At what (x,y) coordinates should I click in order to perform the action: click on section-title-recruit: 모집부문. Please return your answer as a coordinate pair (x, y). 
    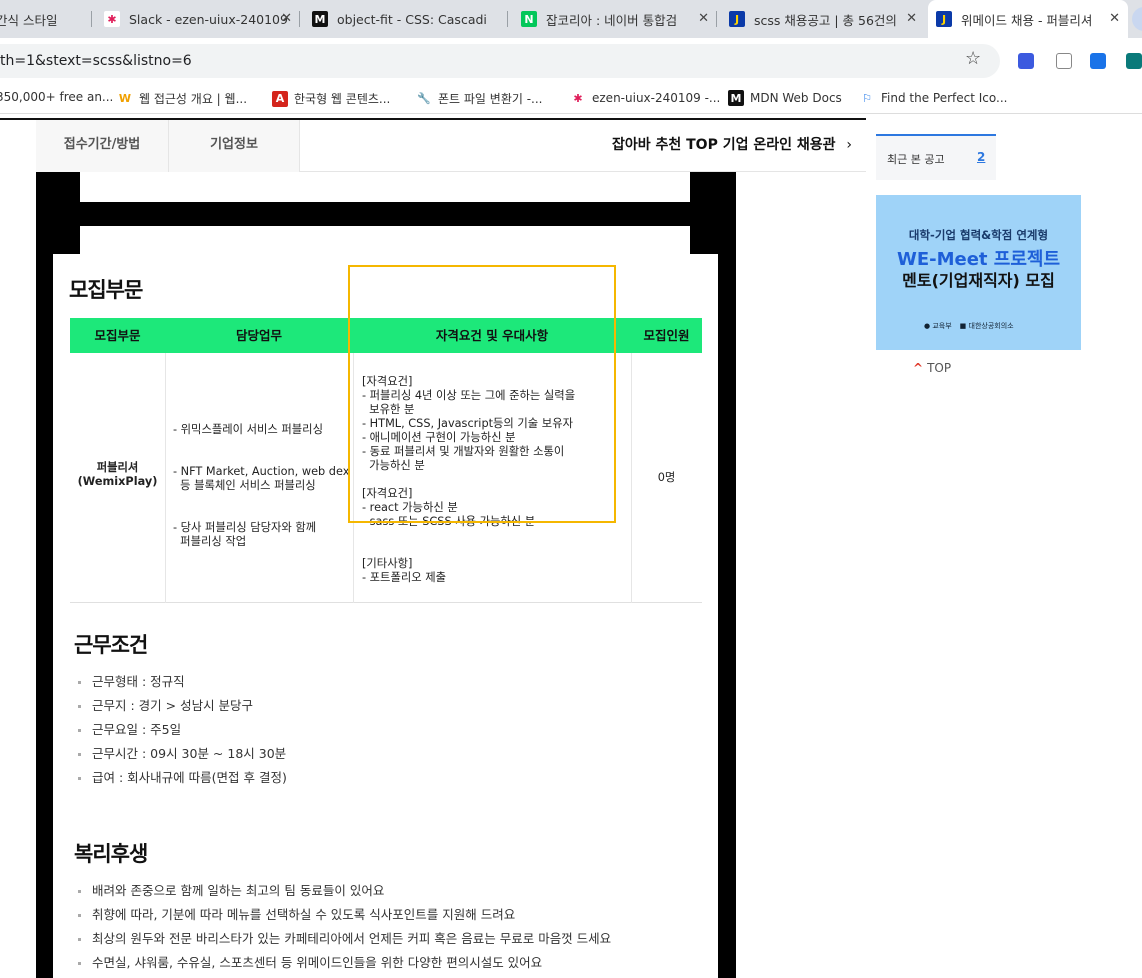
    Looking at the image, I should click on (106, 290).